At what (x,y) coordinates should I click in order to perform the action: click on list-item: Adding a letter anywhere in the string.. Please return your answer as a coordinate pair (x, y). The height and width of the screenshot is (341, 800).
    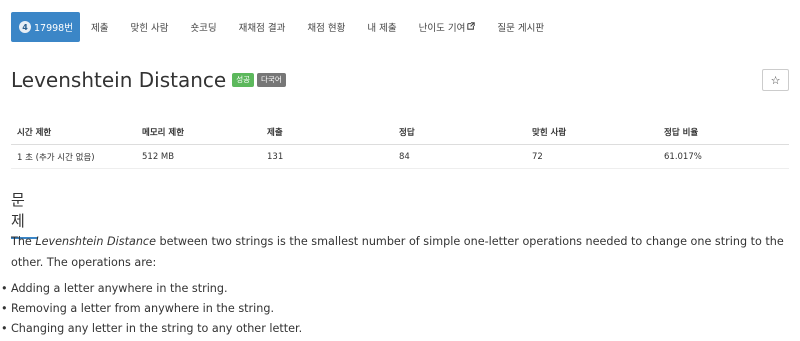
    Looking at the image, I should click on (151, 289).